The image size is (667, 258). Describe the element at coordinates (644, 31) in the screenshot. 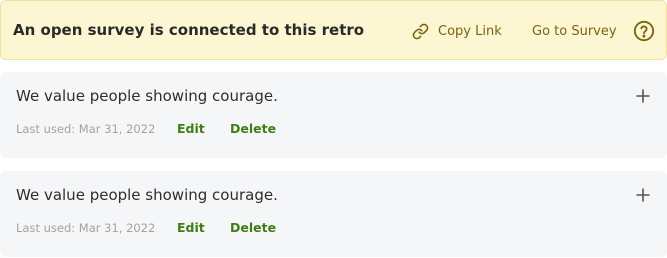

I see `question-circle-icon` at that location.